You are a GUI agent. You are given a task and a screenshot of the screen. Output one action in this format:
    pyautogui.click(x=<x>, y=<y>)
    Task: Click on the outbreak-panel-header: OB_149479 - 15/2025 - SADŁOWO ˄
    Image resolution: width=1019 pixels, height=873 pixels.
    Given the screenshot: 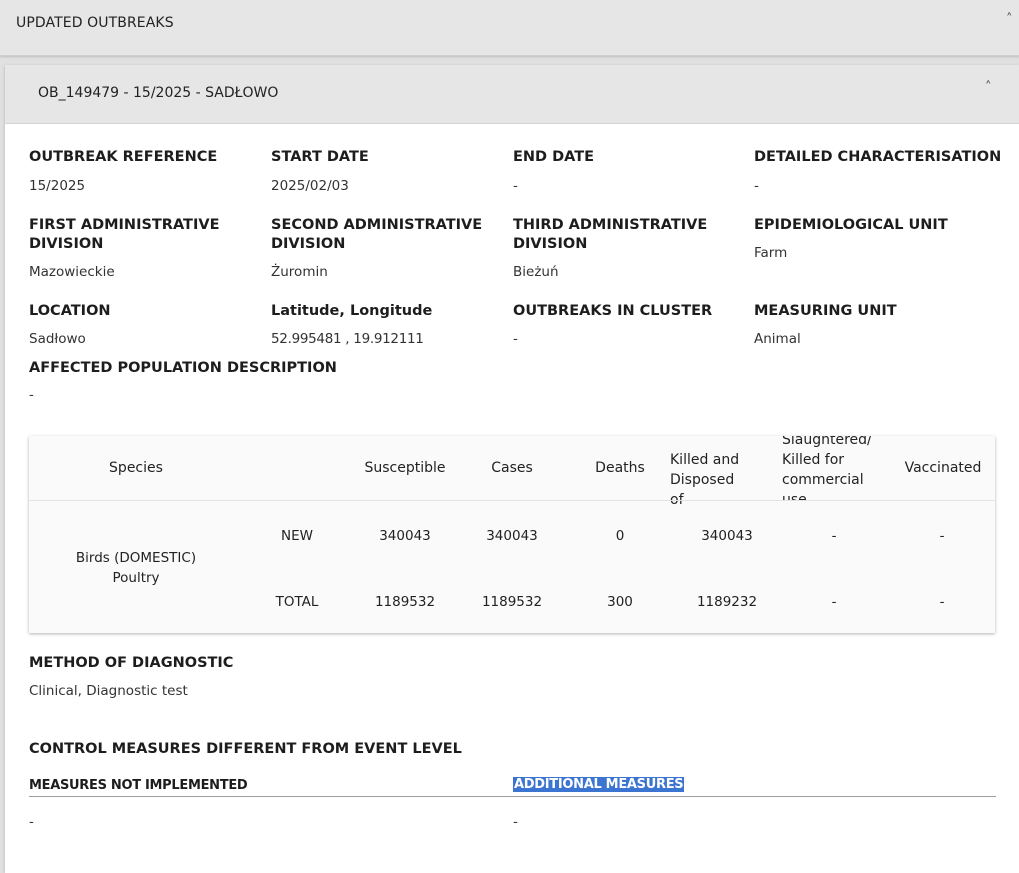 What is the action you would take?
    pyautogui.click(x=512, y=94)
    